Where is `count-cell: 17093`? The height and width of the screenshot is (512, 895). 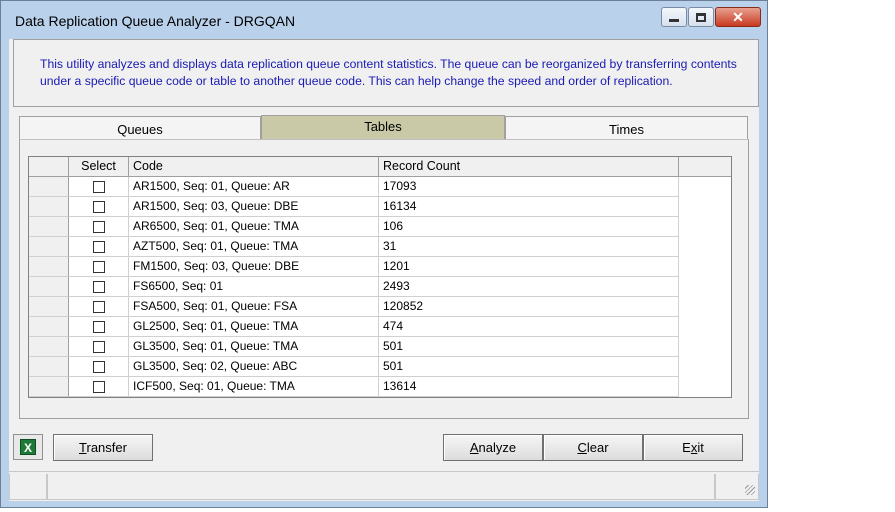
count-cell: 17093 is located at coordinates (529, 187).